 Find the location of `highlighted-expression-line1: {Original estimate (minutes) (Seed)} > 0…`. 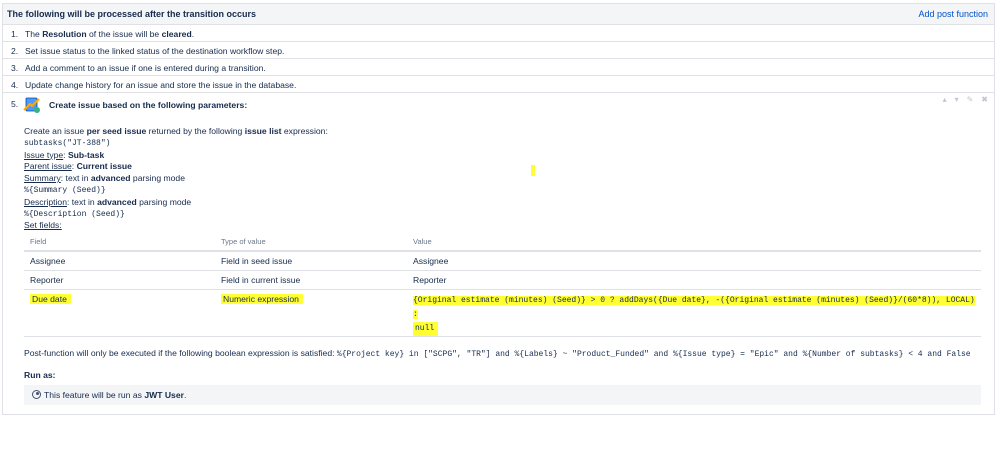

highlighted-expression-line1: {Original estimate (minutes) (Seed)} > 0… is located at coordinates (694, 307).